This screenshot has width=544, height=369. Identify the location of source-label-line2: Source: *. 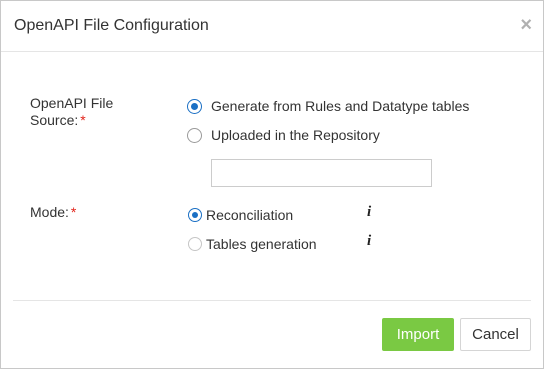
(71, 120).